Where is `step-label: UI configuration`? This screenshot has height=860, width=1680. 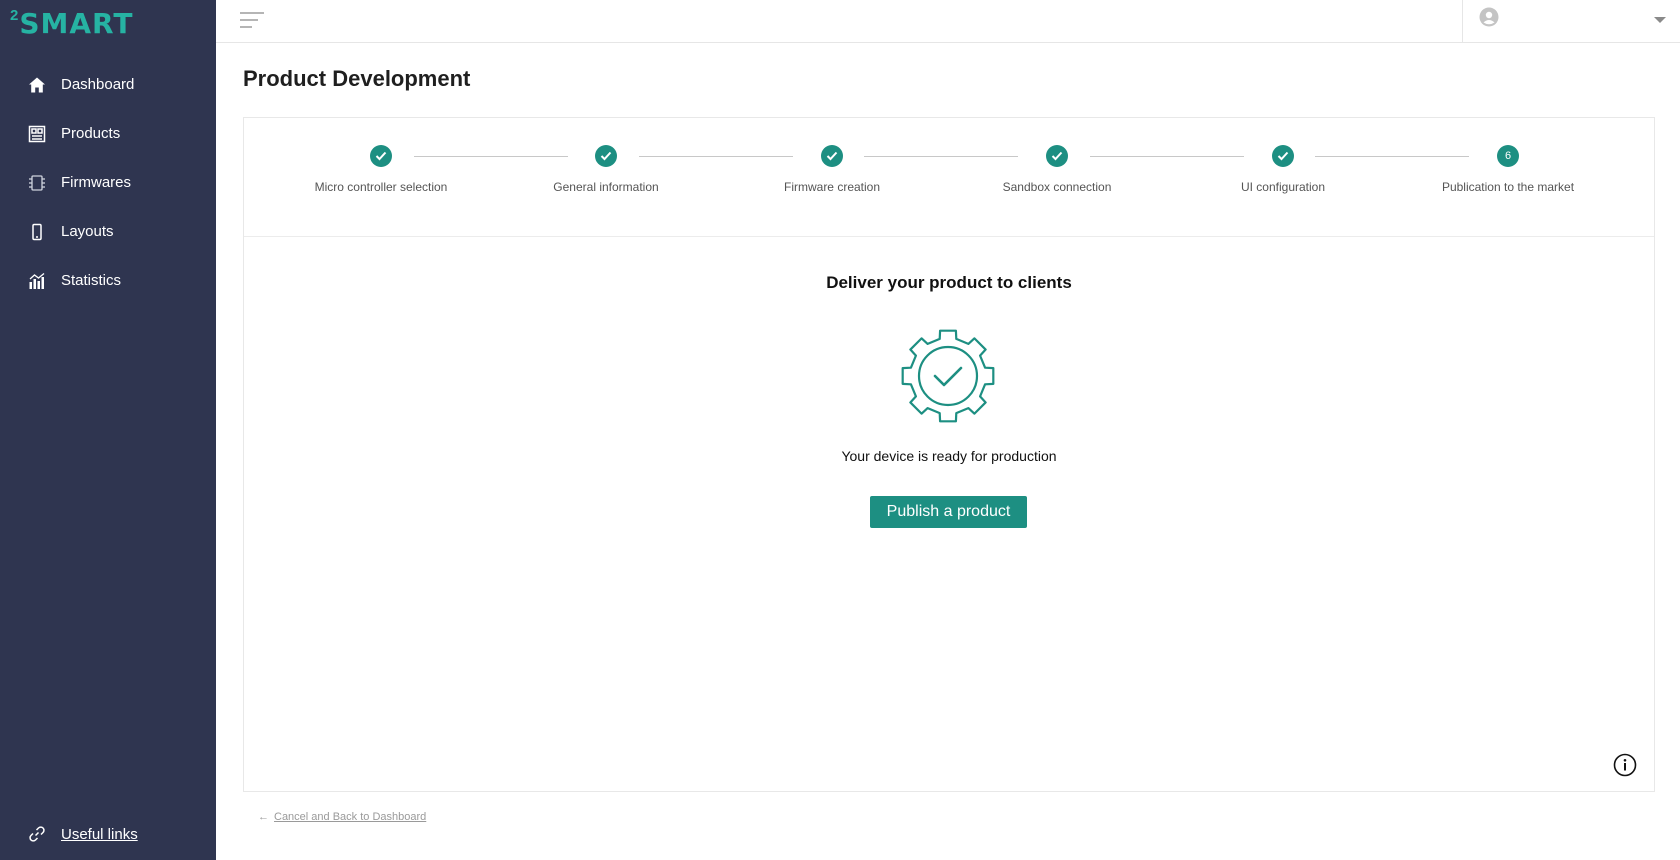
step-label: UI configuration is located at coordinates (1283, 187).